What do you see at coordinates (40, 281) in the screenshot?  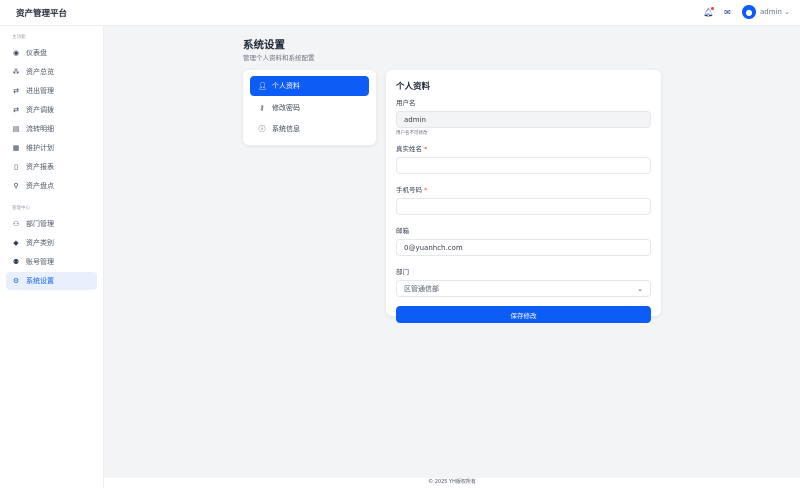 I see `sidebar-item-label: 系统设置` at bounding box center [40, 281].